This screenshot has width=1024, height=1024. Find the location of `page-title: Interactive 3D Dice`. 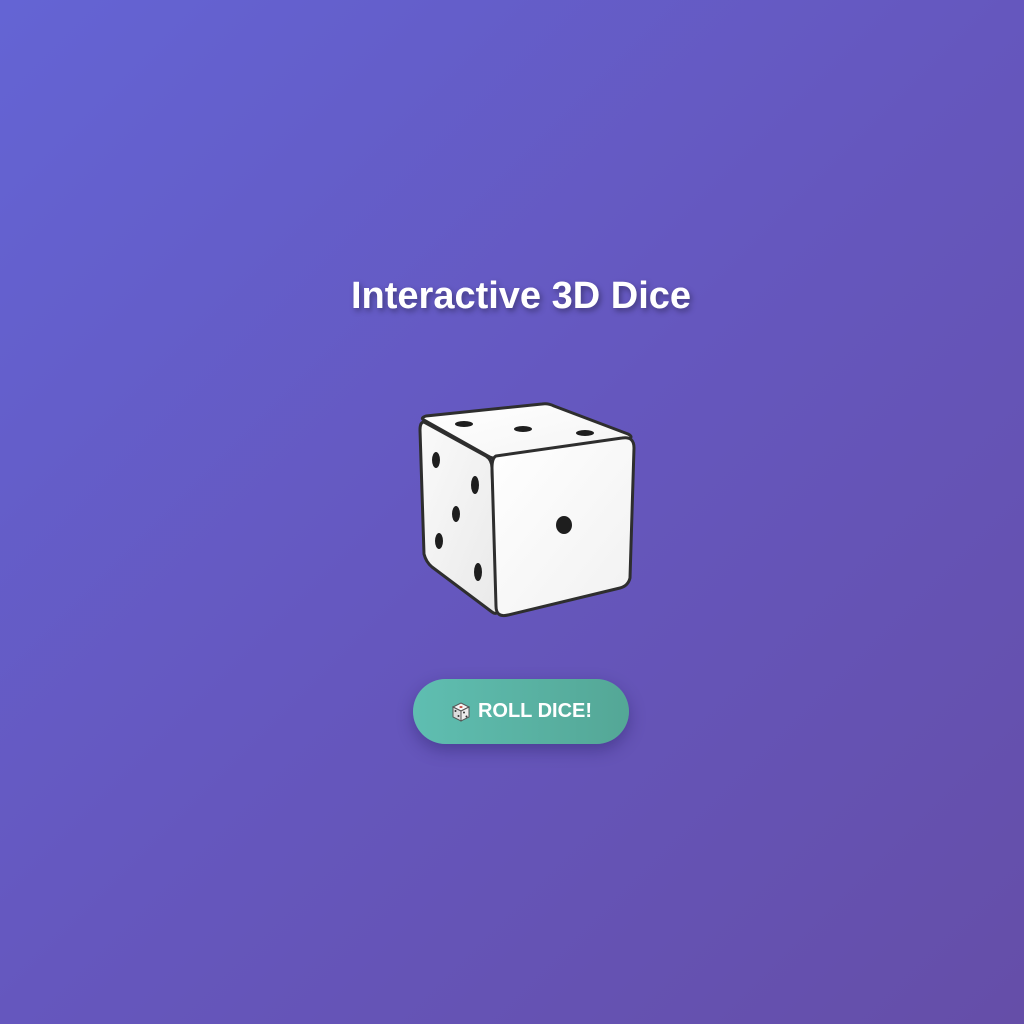

page-title: Interactive 3D Dice is located at coordinates (521, 296).